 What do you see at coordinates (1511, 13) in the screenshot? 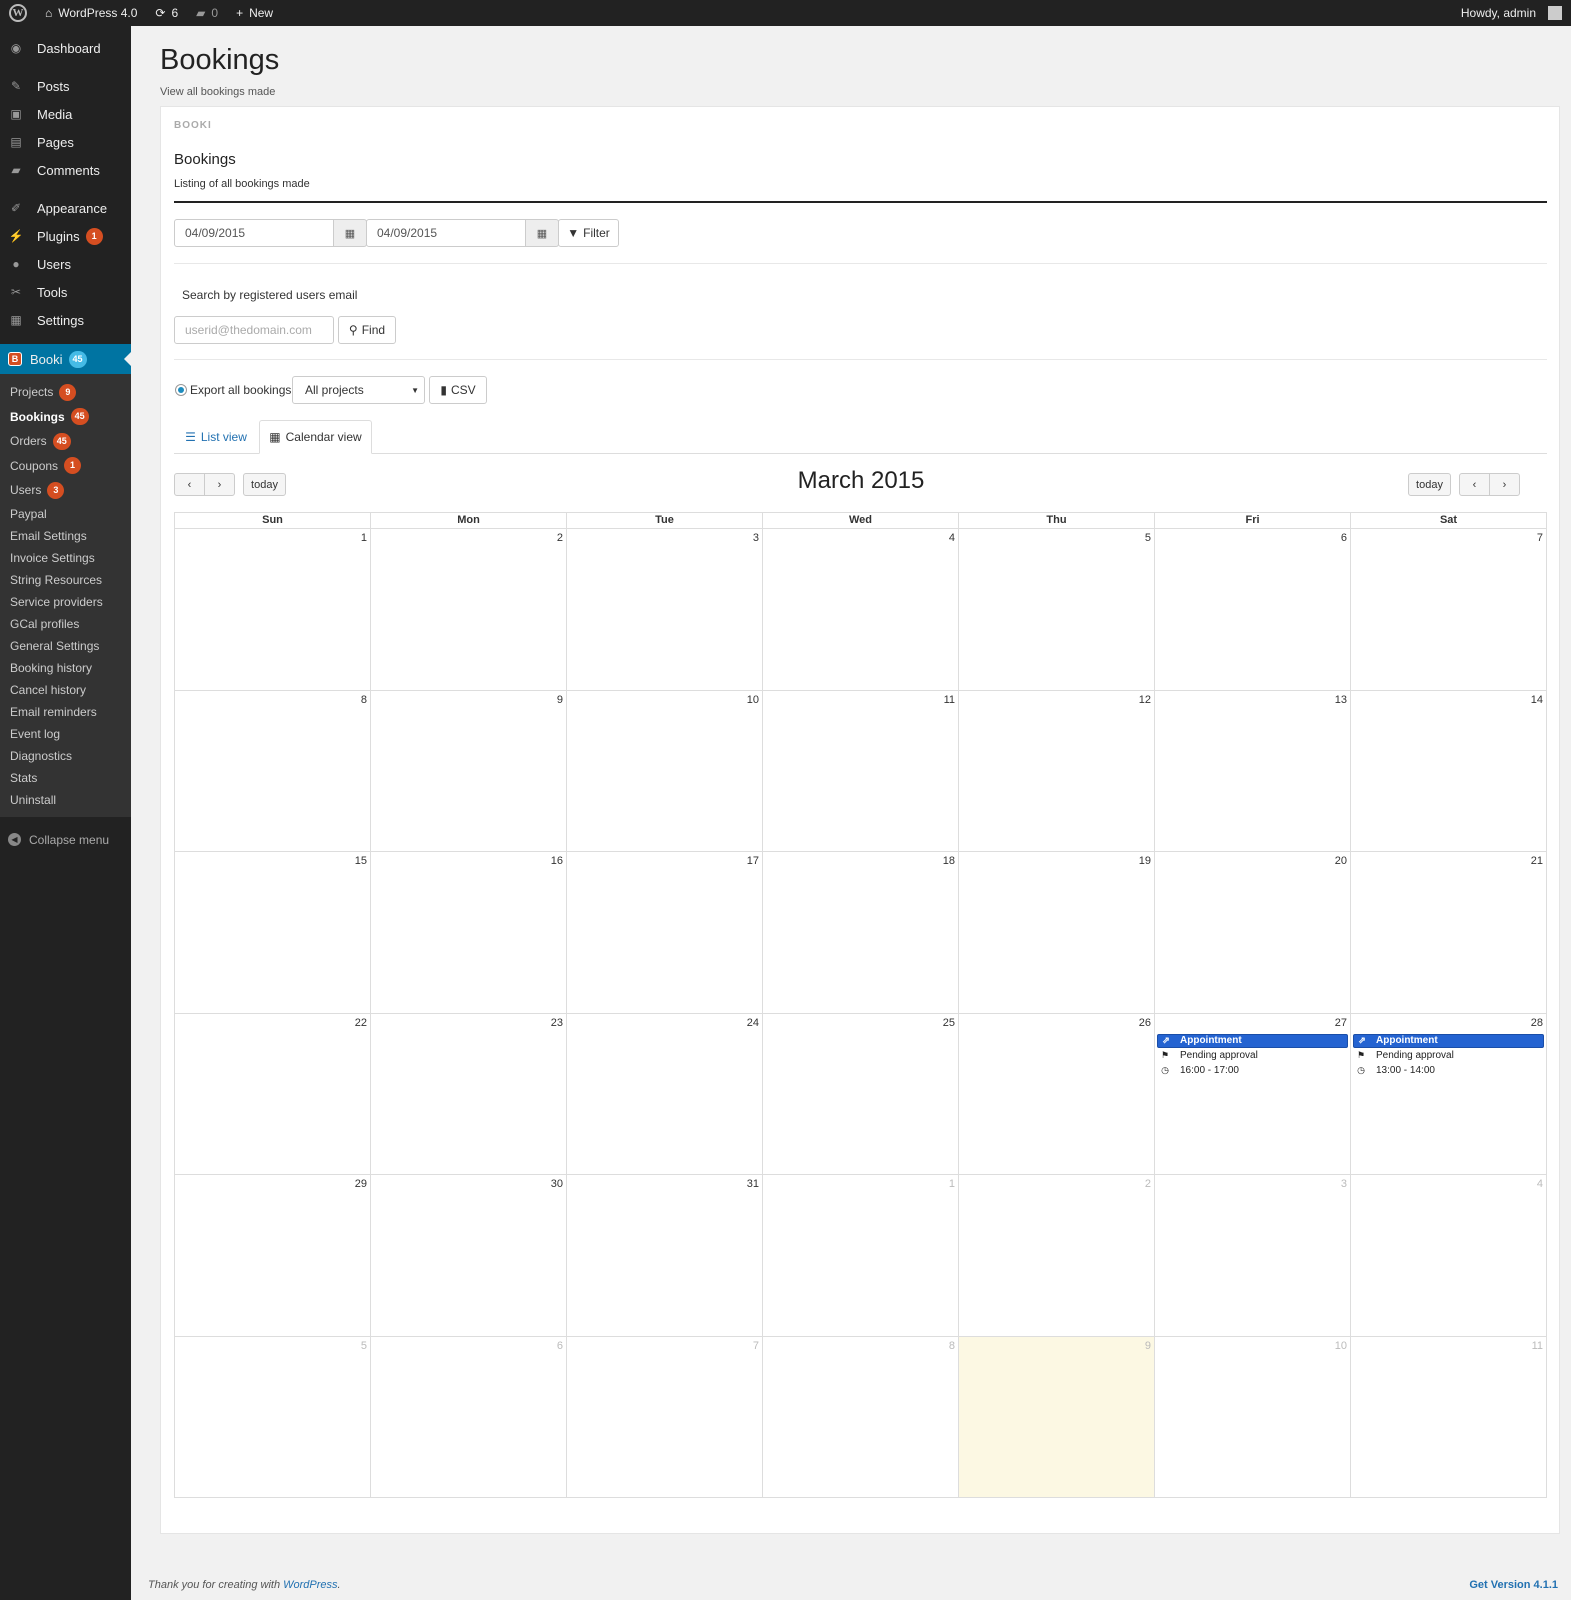
I see `my-account-link: Howdy, admin` at bounding box center [1511, 13].